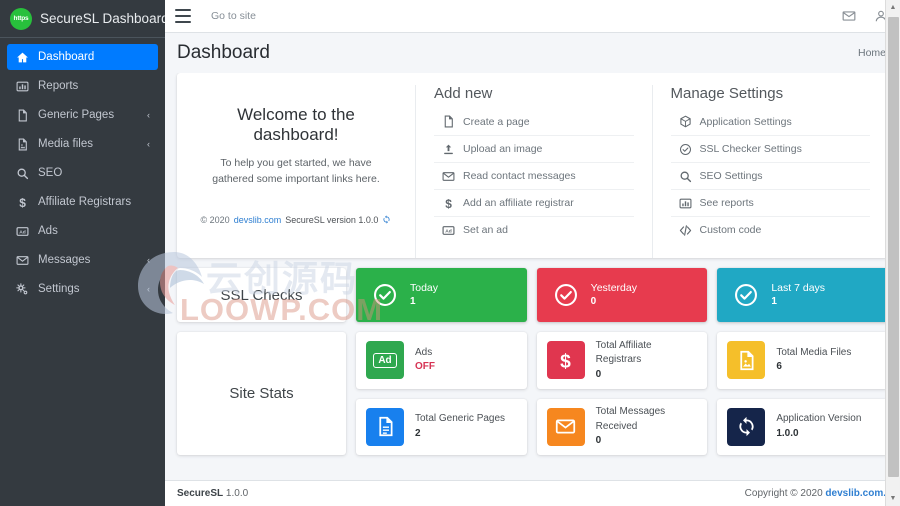  Describe the element at coordinates (22, 289) in the screenshot. I see `cogs-icon` at that location.